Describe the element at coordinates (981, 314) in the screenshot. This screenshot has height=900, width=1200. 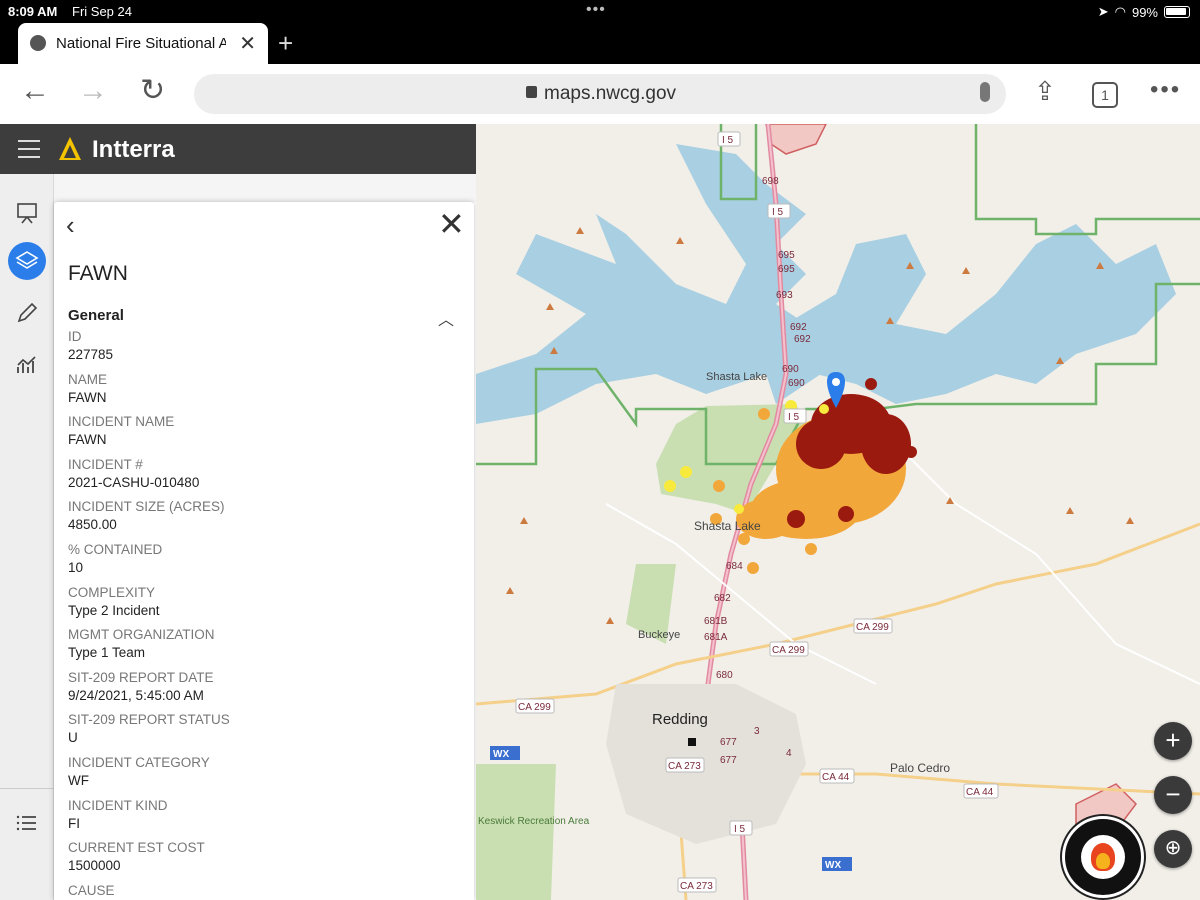
I see `lake` at that location.